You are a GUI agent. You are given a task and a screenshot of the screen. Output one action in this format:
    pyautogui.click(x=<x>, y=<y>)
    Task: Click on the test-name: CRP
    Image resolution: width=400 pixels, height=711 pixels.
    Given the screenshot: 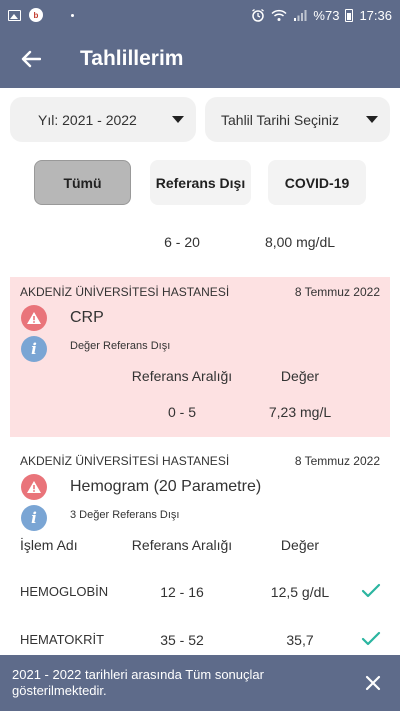 What is the action you would take?
    pyautogui.click(x=87, y=317)
    